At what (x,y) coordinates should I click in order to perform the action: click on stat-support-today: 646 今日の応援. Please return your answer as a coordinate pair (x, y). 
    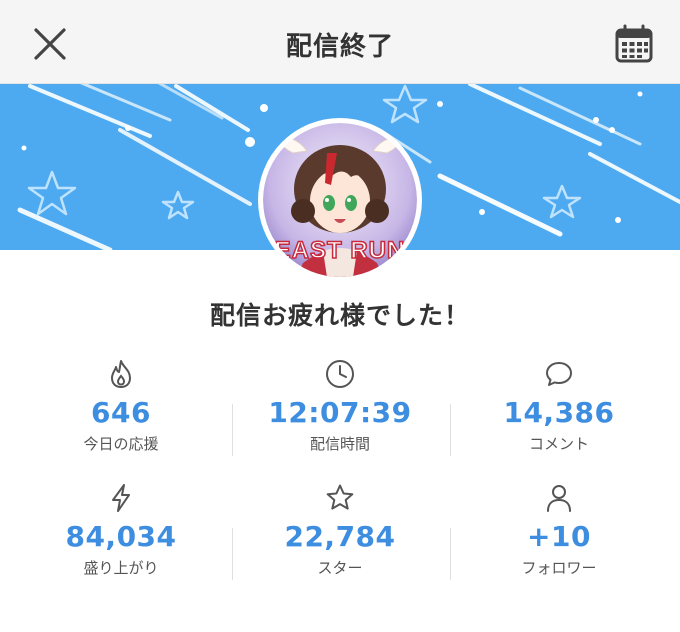
    Looking at the image, I should click on (121, 406).